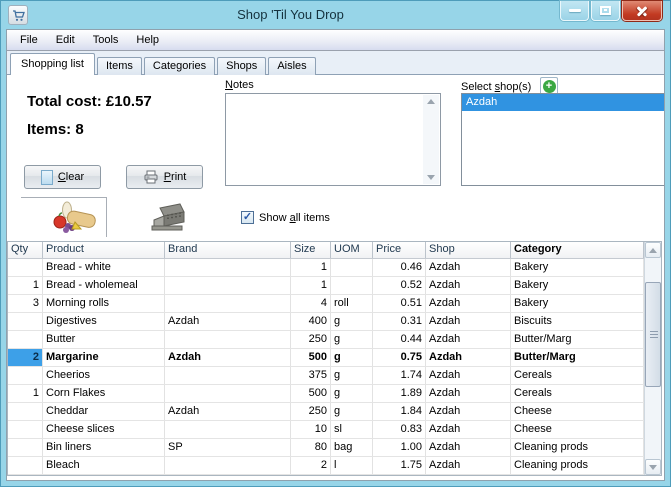 Image resolution: width=671 pixels, height=487 pixels. Describe the element at coordinates (65, 40) in the screenshot. I see `menu-edit: Edit` at that location.